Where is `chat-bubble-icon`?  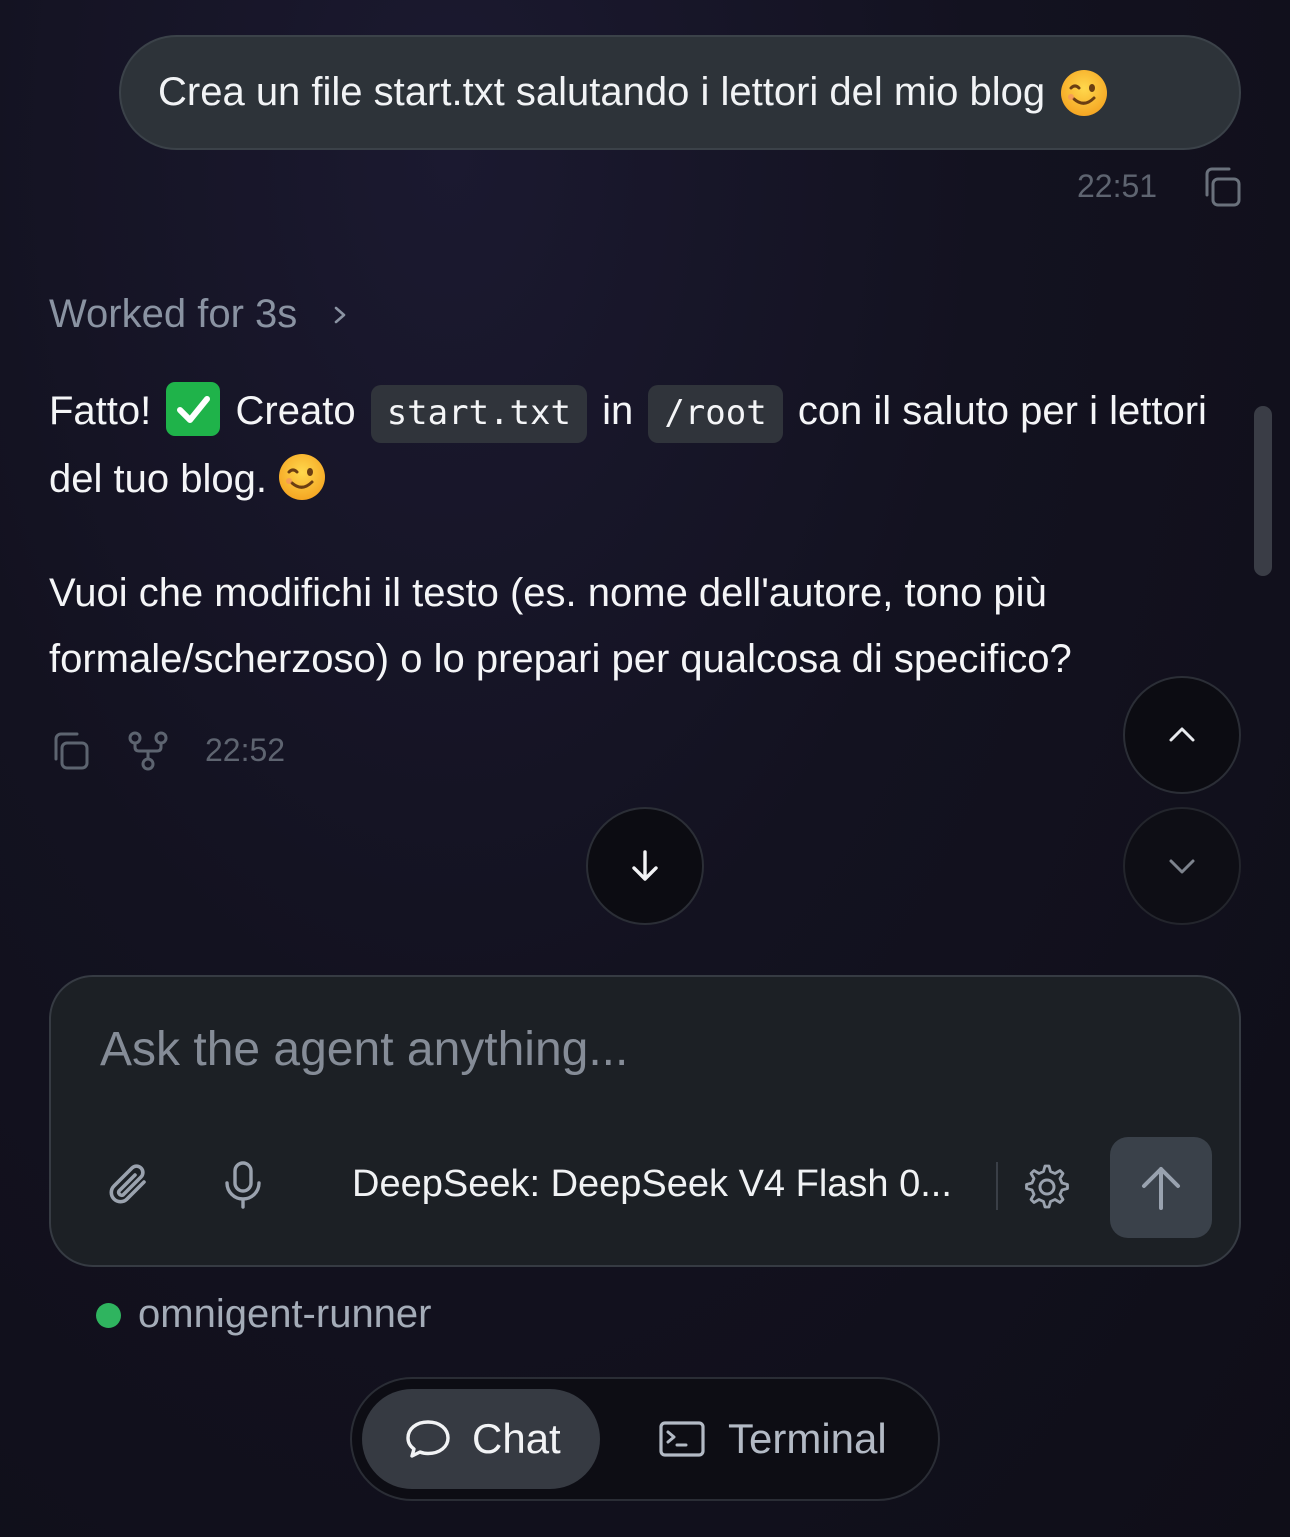
chat-bubble-icon is located at coordinates (428, 1439).